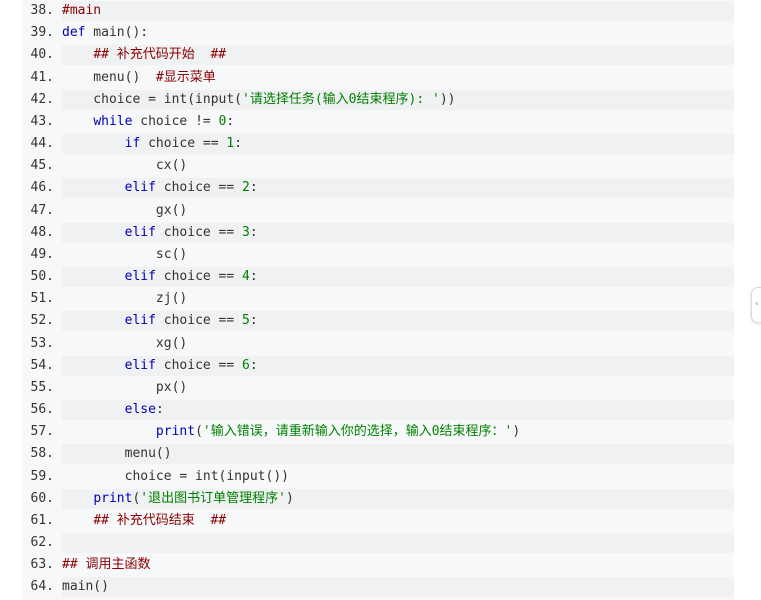  I want to click on line-content: zj(), so click(398, 299).